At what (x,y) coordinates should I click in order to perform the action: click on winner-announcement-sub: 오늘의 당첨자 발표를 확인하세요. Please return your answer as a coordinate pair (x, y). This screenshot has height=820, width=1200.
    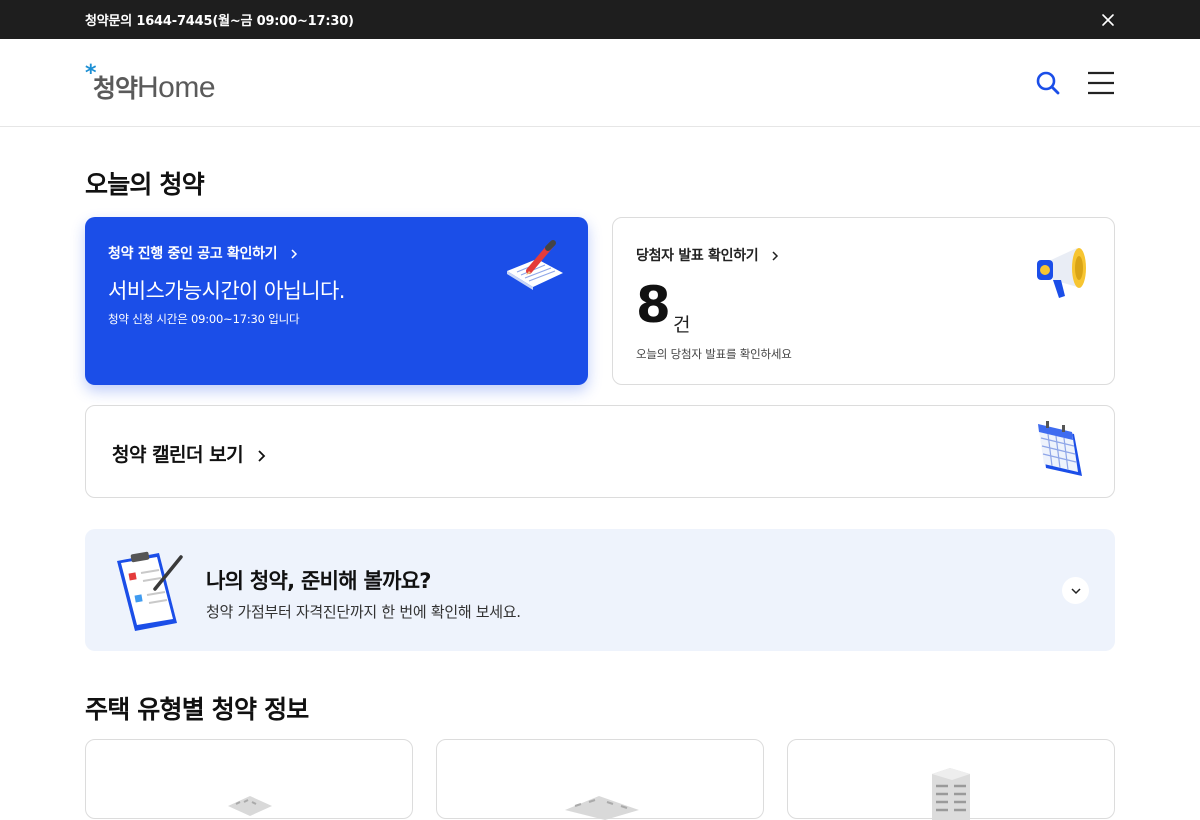
    Looking at the image, I should click on (714, 354).